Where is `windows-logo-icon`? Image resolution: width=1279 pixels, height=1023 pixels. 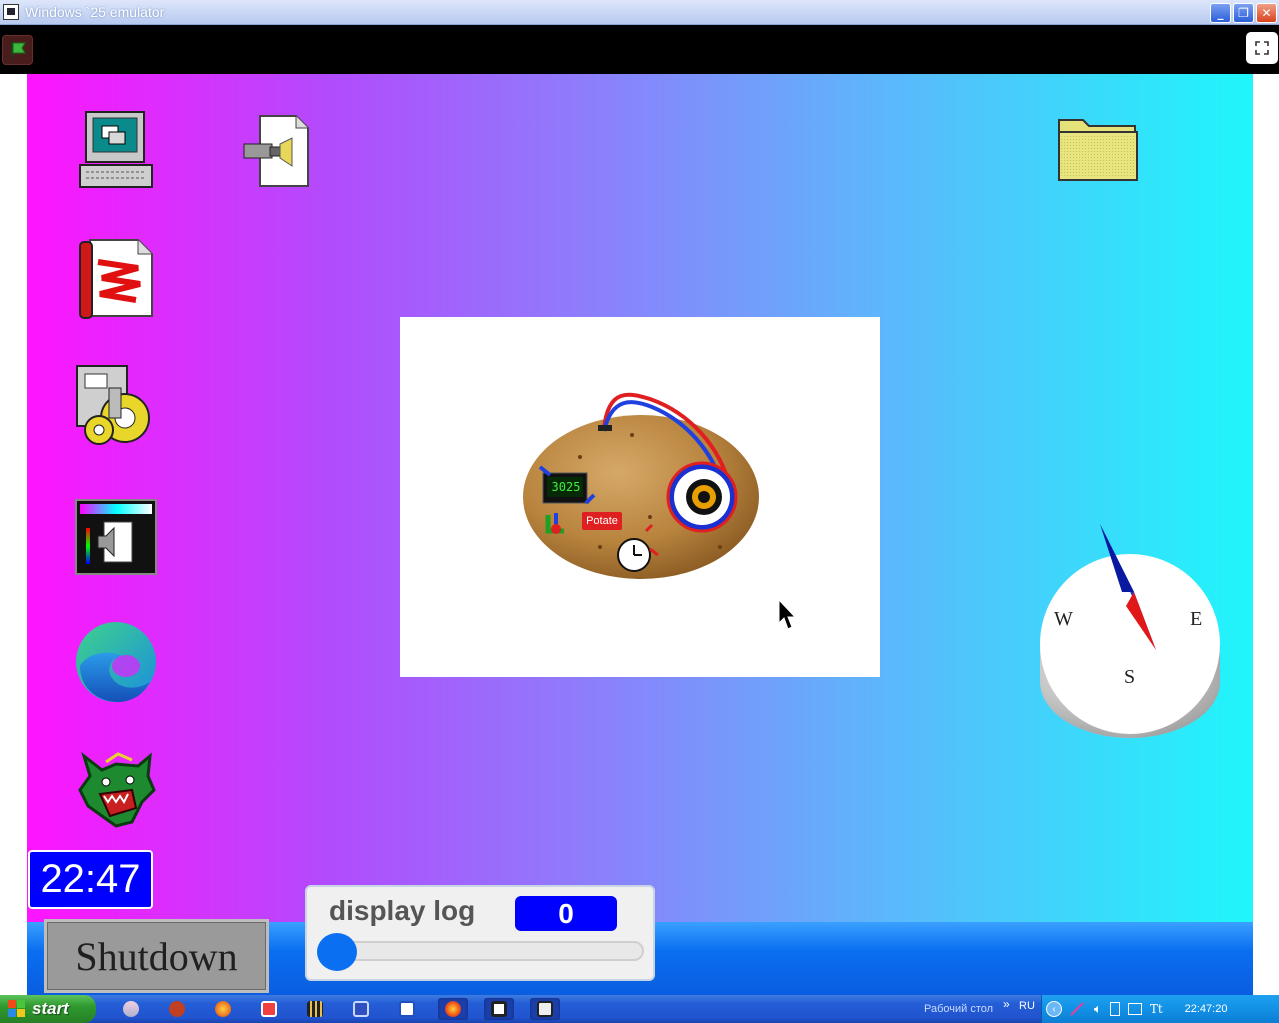 windows-logo-icon is located at coordinates (17, 1009).